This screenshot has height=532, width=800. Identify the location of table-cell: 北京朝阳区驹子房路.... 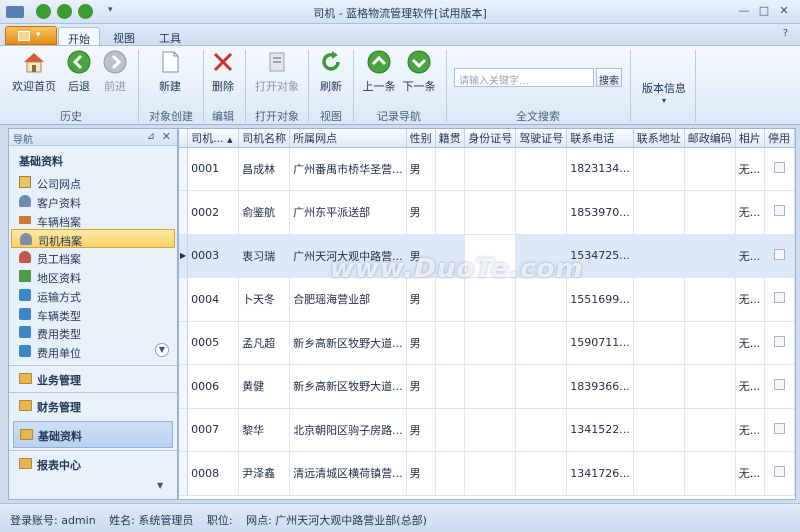
(348, 430).